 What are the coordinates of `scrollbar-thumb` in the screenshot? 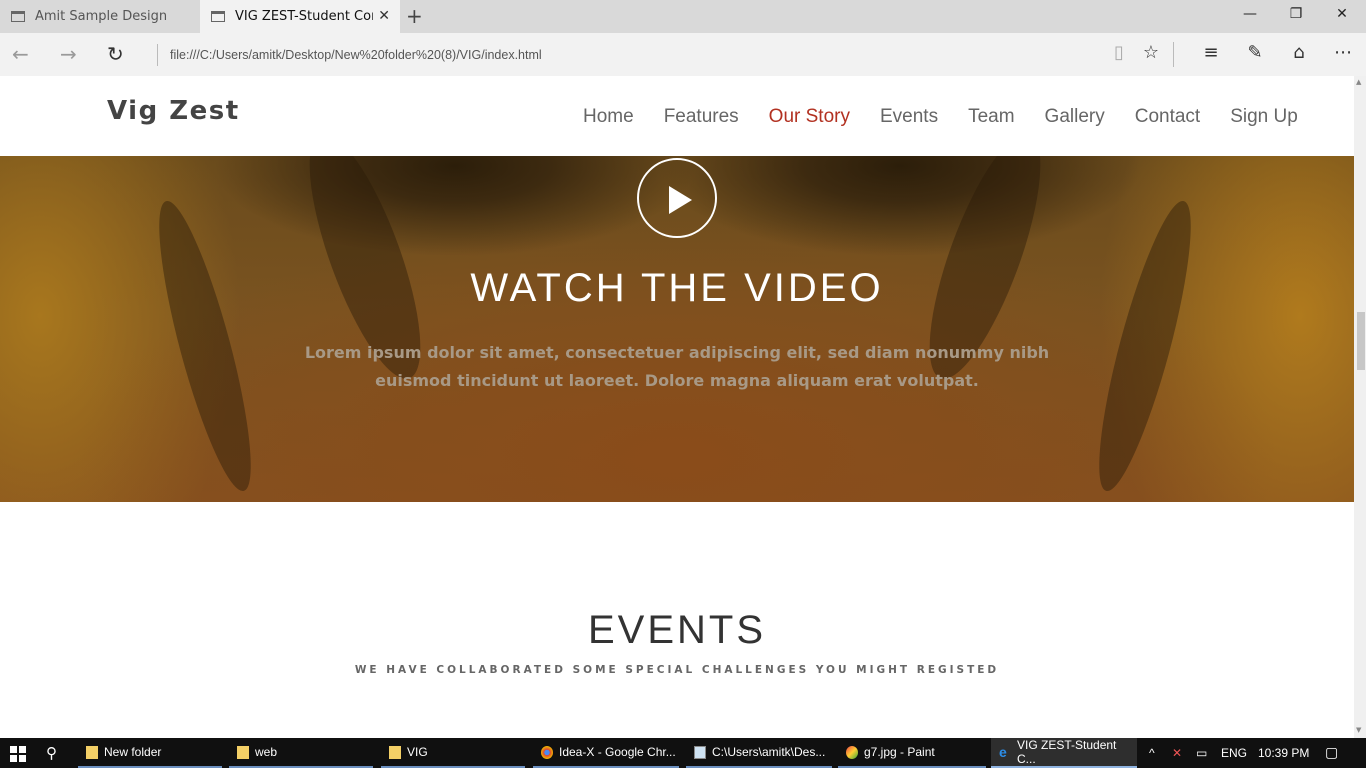 It's located at (1361, 341).